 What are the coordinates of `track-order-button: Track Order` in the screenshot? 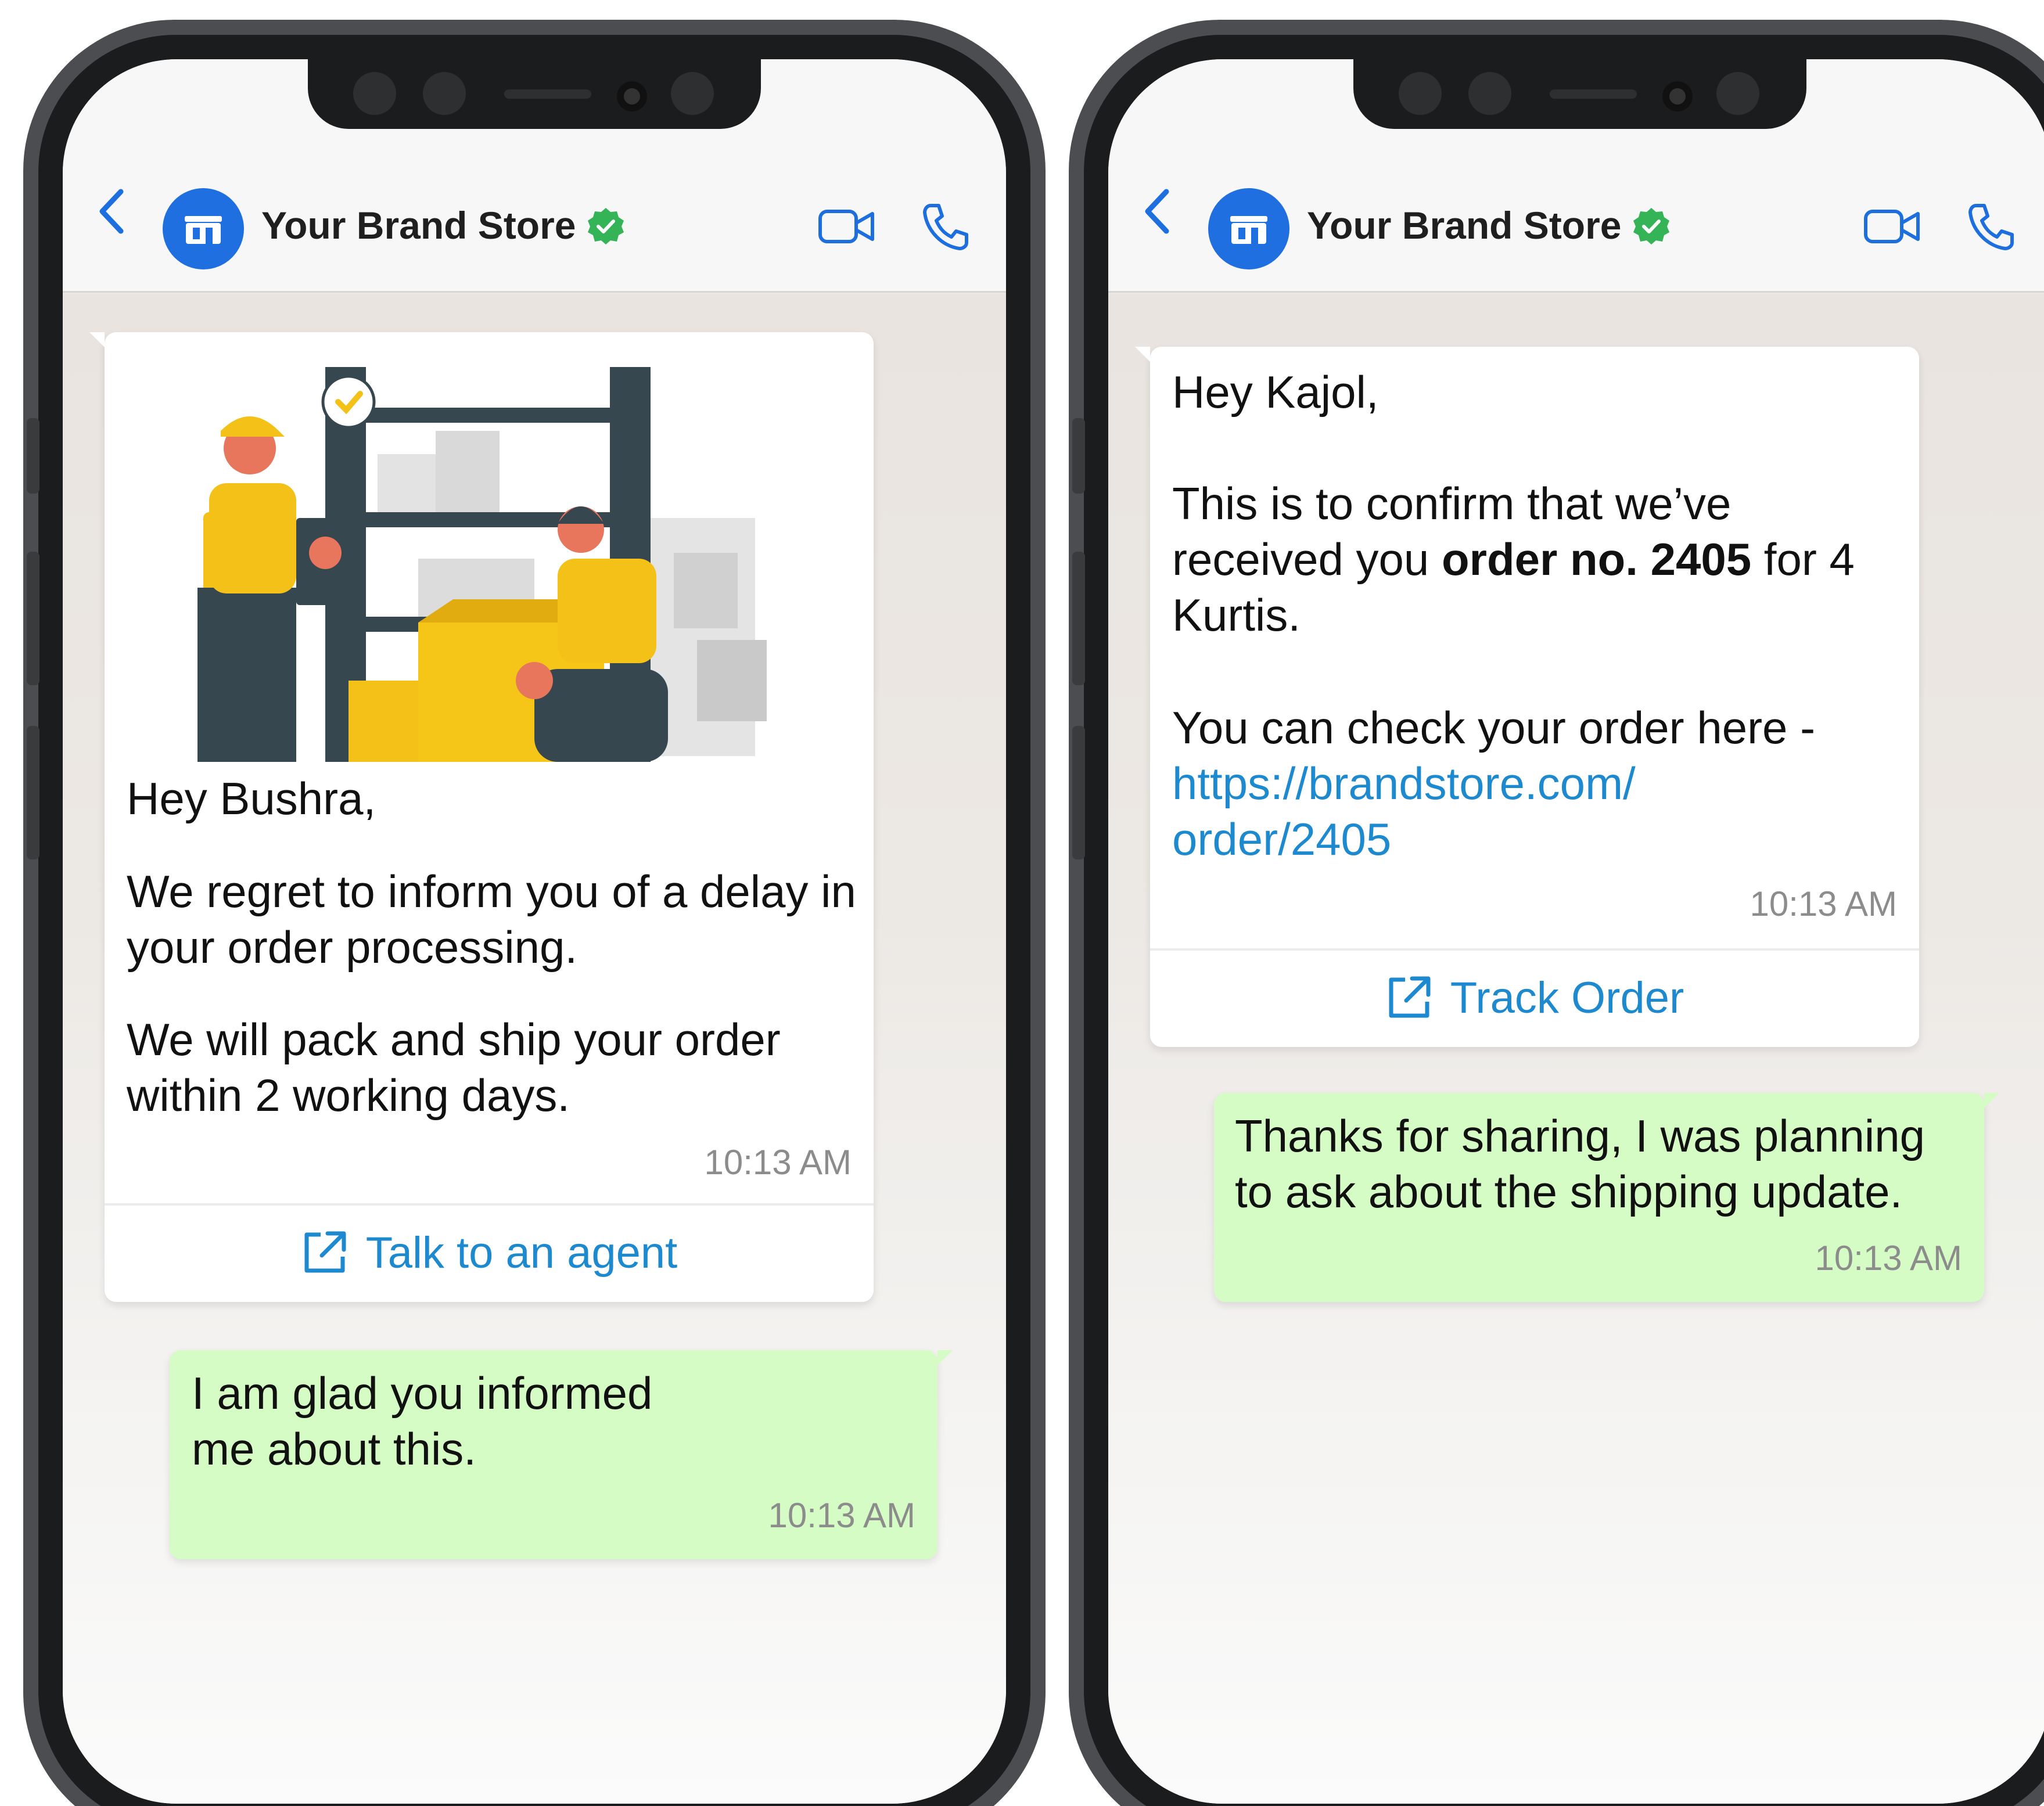 It's located at (1534, 997).